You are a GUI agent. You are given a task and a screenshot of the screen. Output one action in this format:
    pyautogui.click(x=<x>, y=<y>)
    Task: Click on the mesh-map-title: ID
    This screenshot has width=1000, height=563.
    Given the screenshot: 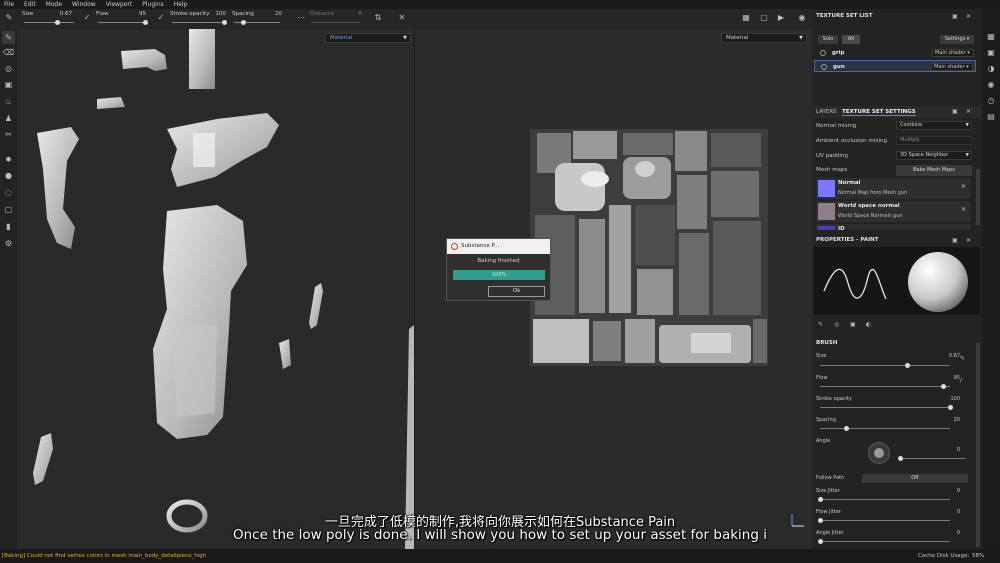 What is the action you would take?
    pyautogui.click(x=841, y=228)
    